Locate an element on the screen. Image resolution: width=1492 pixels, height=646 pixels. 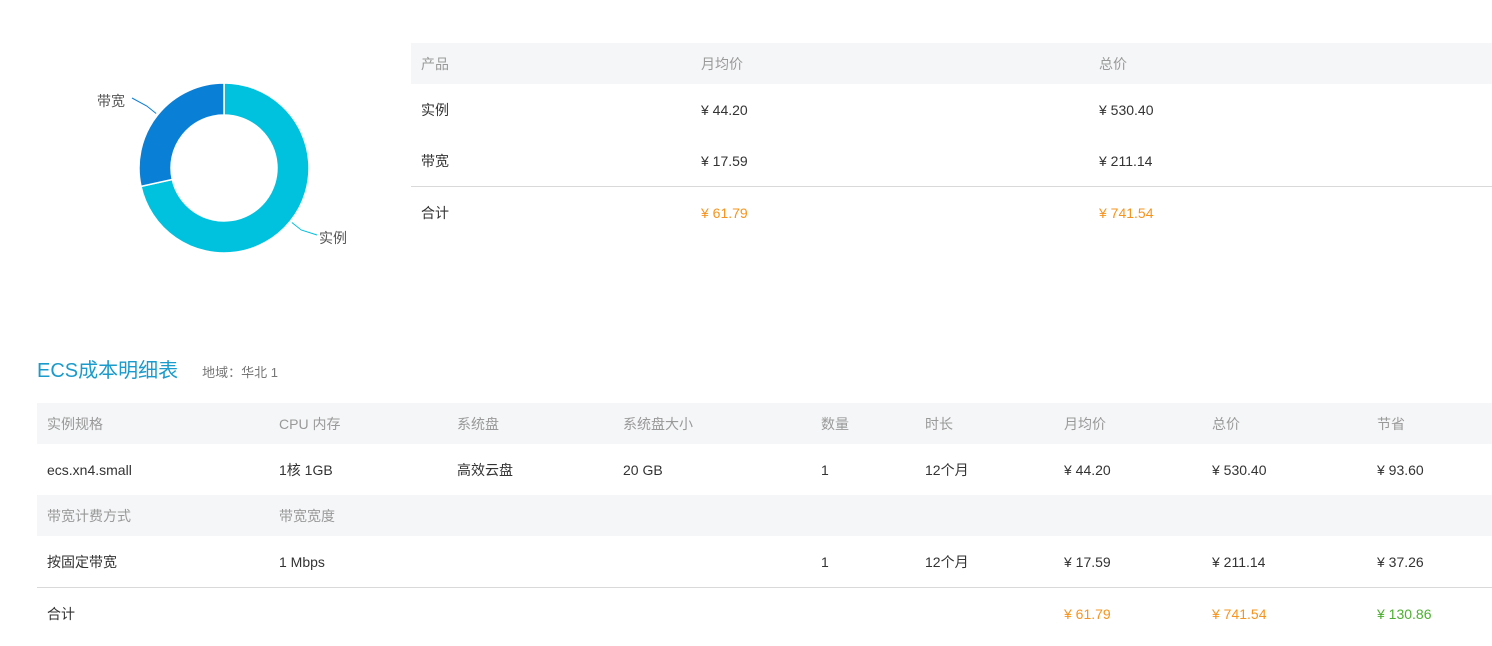
summary-cell-product: 带宽 is located at coordinates (435, 160).